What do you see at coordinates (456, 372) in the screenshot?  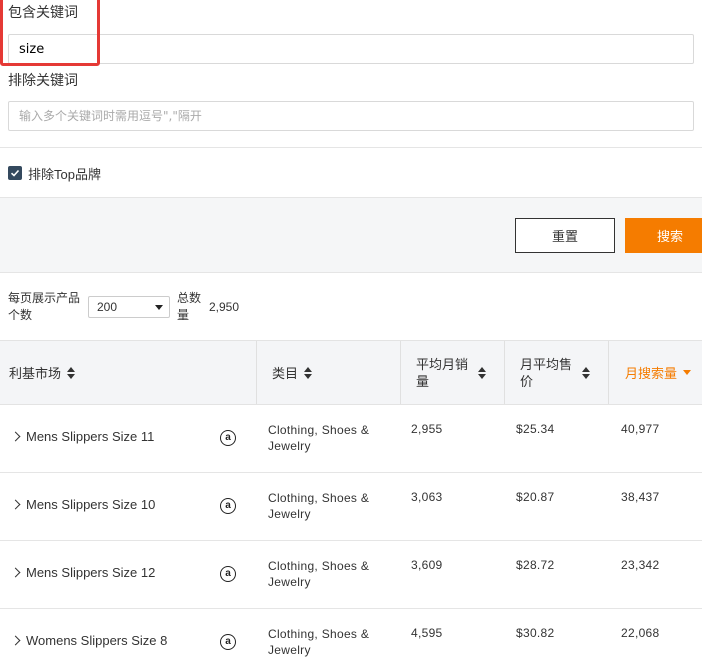 I see `col-avg-monthly-sales: 平均月销量` at bounding box center [456, 372].